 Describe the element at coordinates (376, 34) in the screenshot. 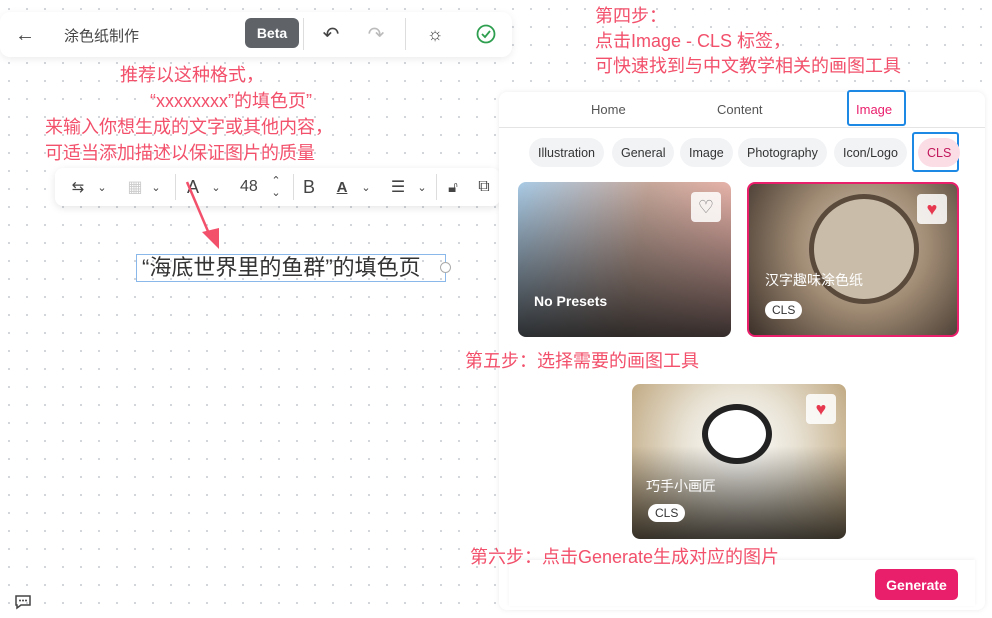

I see `redo-icon: ↷` at that location.